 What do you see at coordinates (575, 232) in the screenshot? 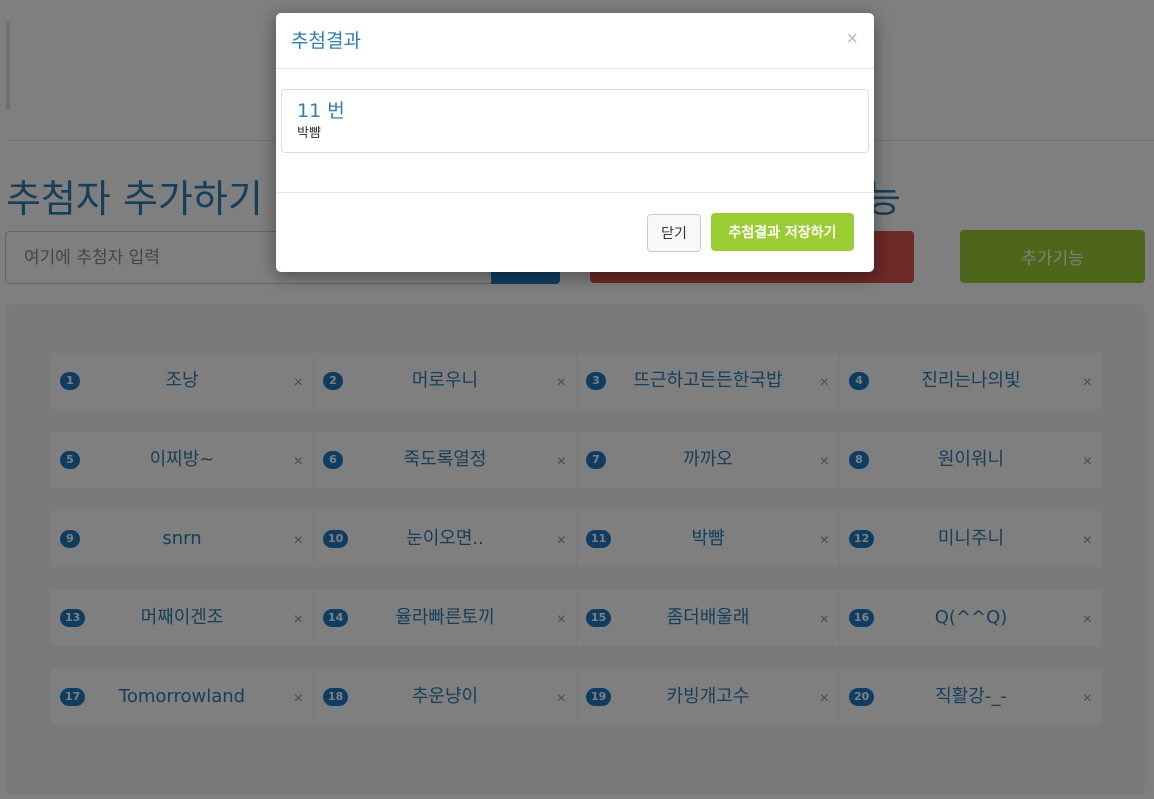
I see `modal-footer: 닫기 추첨결과 저장하기` at bounding box center [575, 232].